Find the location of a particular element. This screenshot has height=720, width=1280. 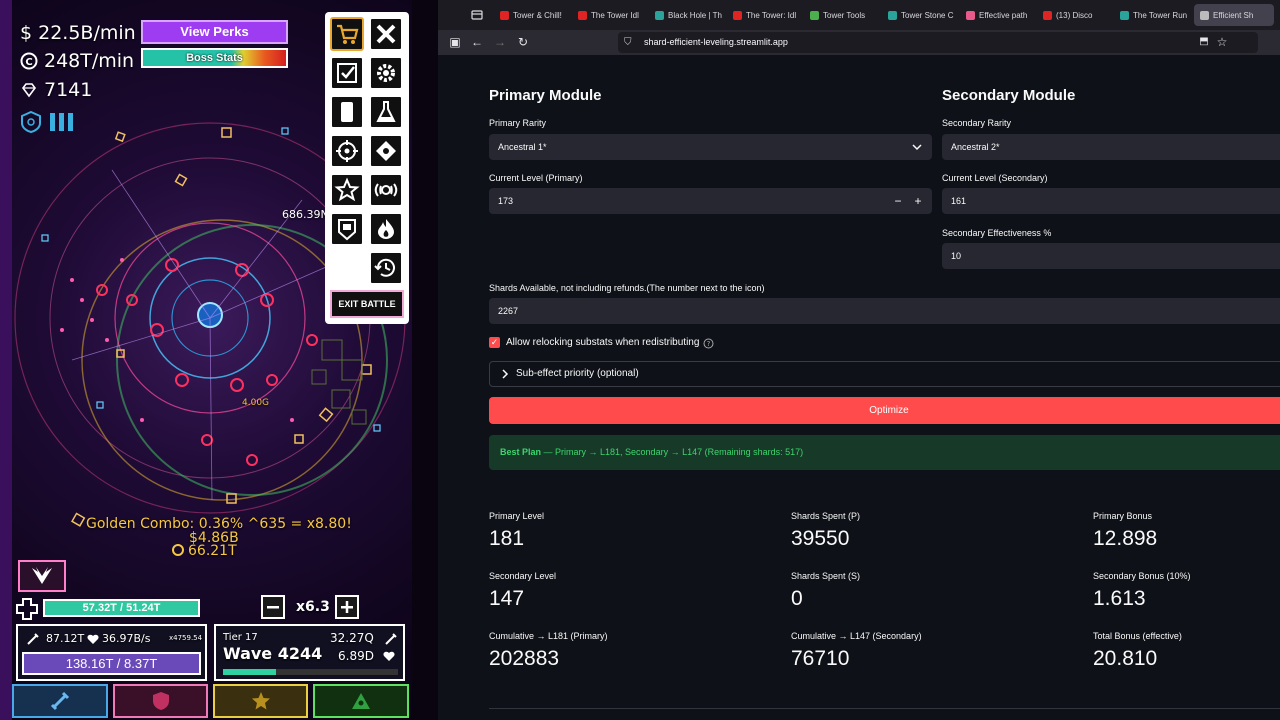

modules-button is located at coordinates (386, 151).